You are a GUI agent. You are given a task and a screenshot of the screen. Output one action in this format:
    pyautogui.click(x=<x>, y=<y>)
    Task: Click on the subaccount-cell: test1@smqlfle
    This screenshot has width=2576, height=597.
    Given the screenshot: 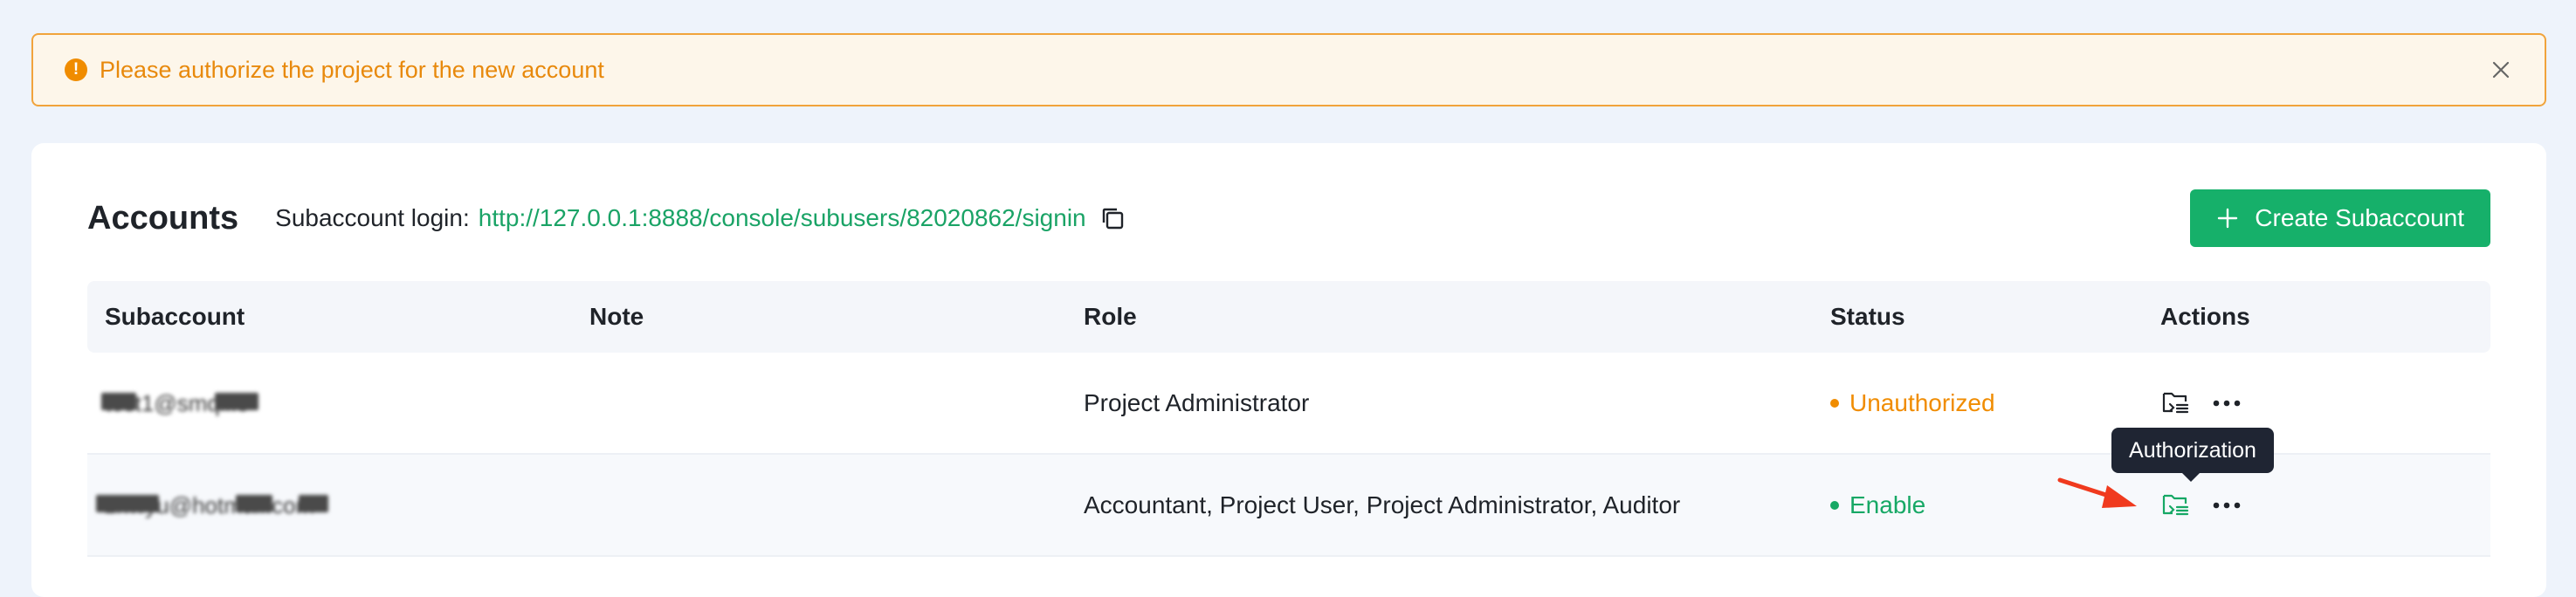 What is the action you would take?
    pyautogui.click(x=338, y=404)
    